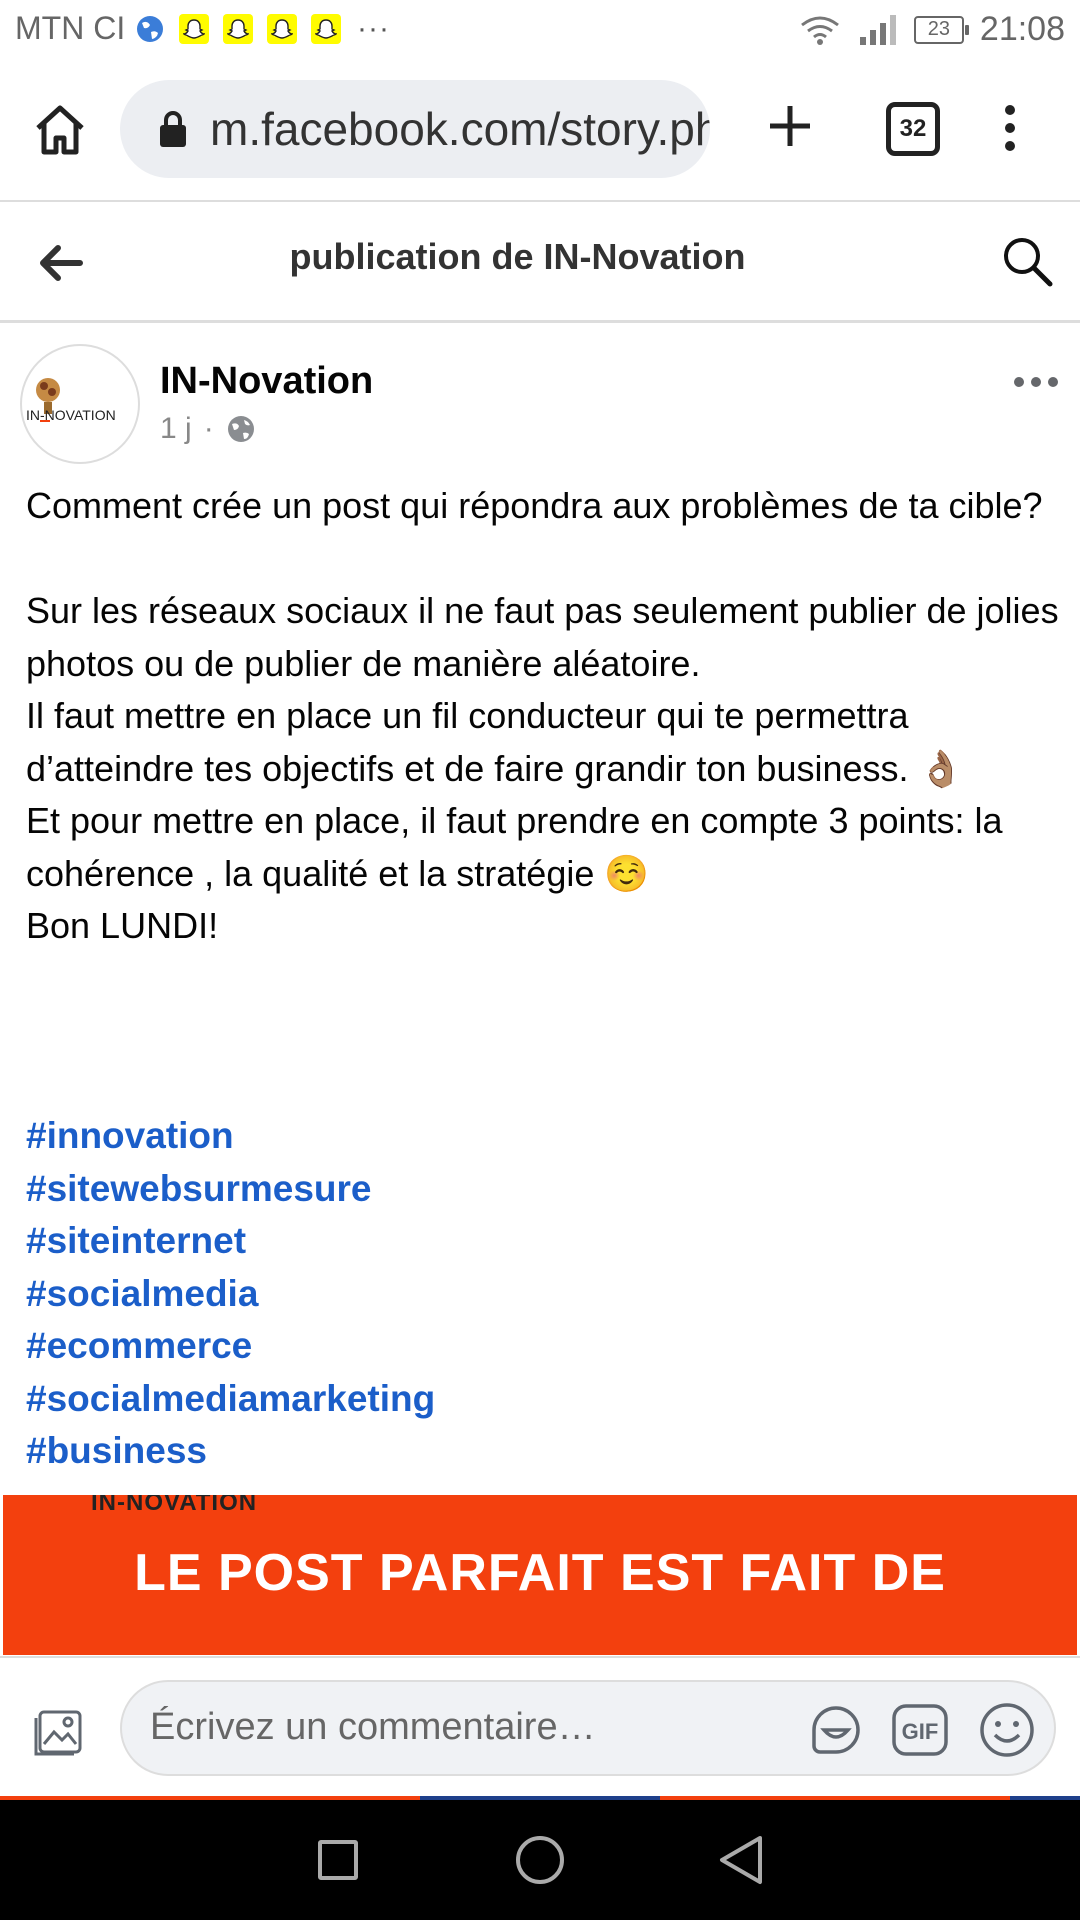 The width and height of the screenshot is (1080, 1920). I want to click on page-title: publication de IN-Novation, so click(517, 256).